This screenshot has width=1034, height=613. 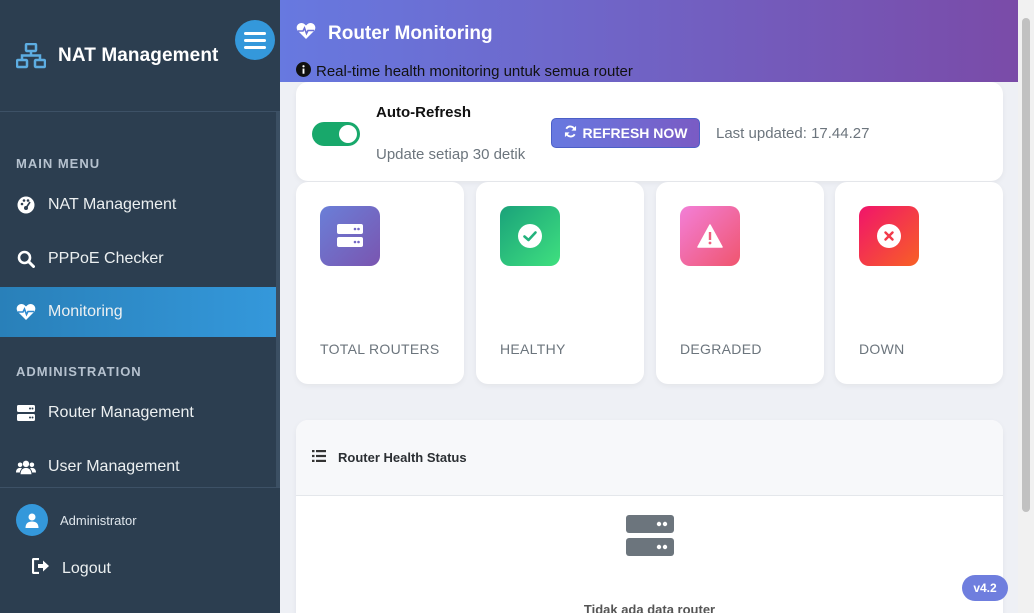 I want to click on warning-triangle-icon, so click(x=710, y=236).